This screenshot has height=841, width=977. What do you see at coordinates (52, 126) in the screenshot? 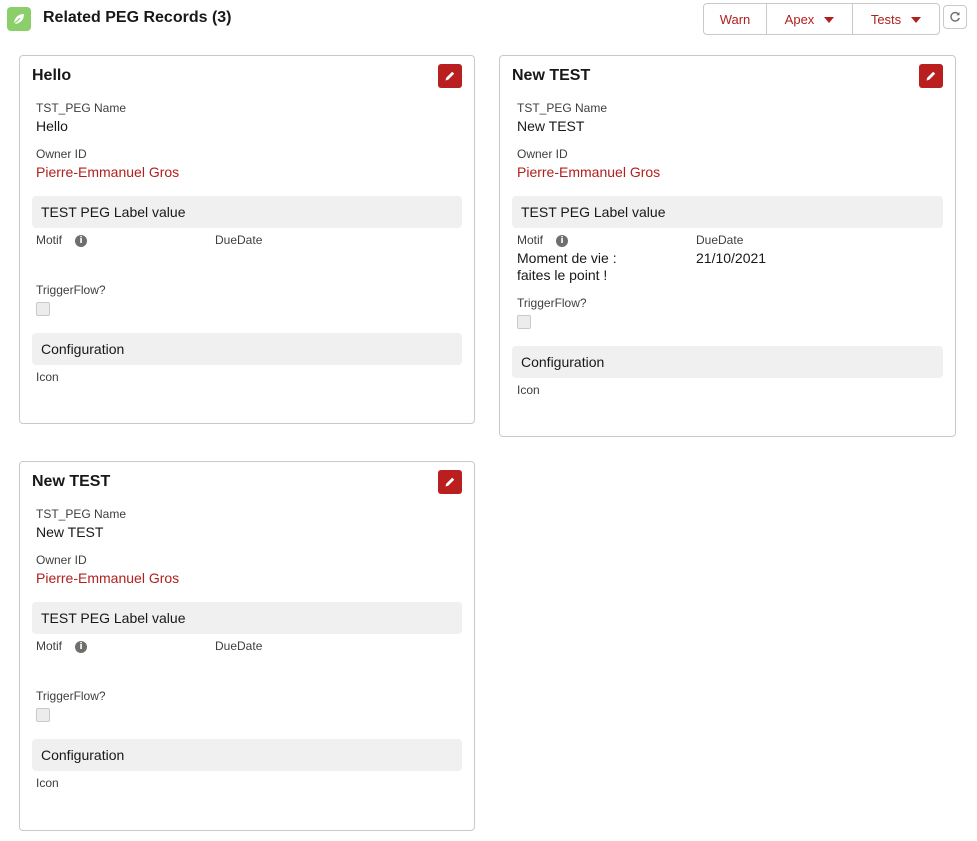
I see `name-value: Hello` at bounding box center [52, 126].